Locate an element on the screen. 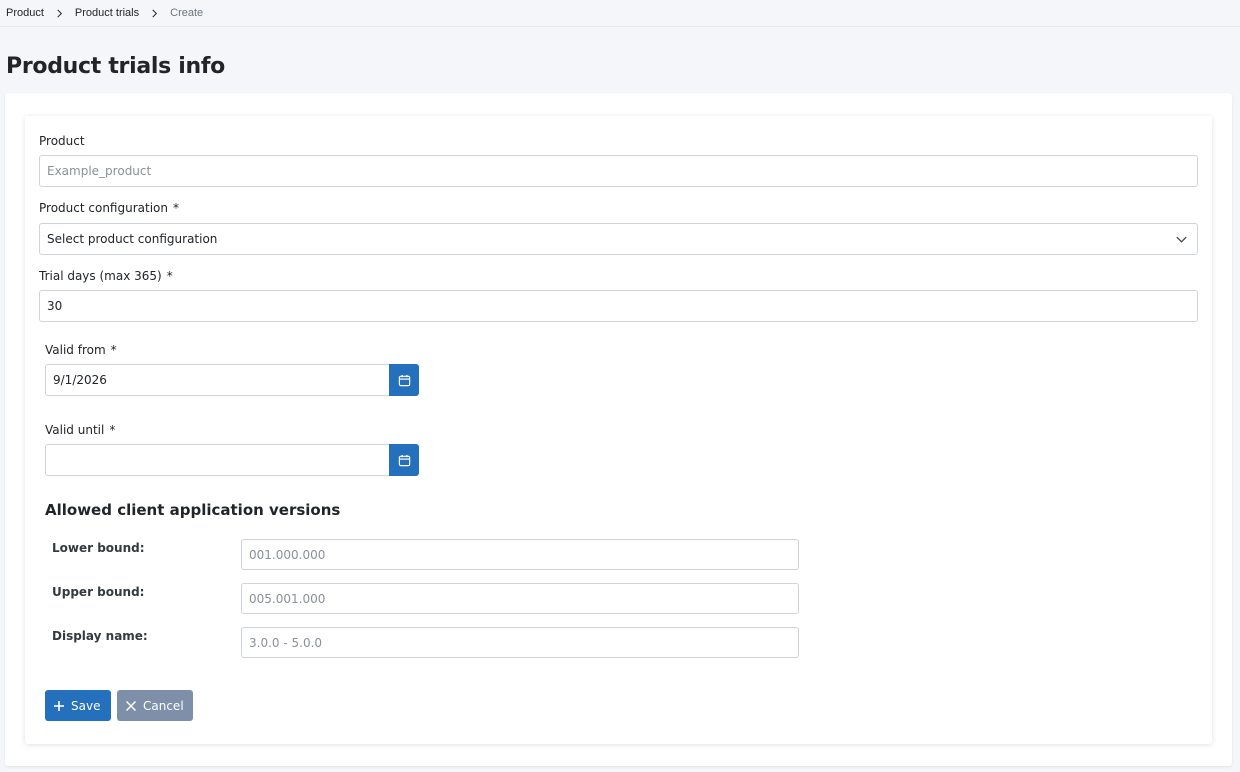 Image resolution: width=1240 pixels, height=772 pixels. valid-from-input: 9/1/2026 is located at coordinates (217, 380).